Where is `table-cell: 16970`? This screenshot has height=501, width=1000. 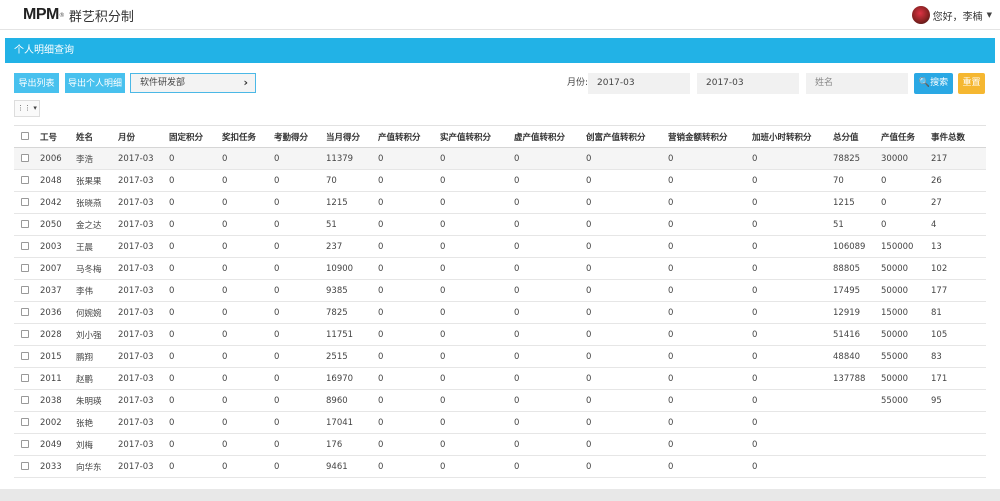
table-cell: 16970 is located at coordinates (352, 378).